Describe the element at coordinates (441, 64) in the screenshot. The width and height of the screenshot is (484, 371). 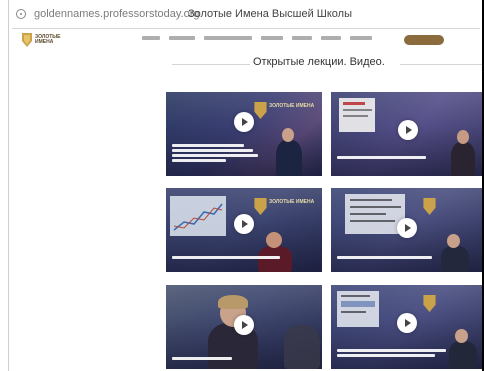
I see `title-divider-right` at that location.